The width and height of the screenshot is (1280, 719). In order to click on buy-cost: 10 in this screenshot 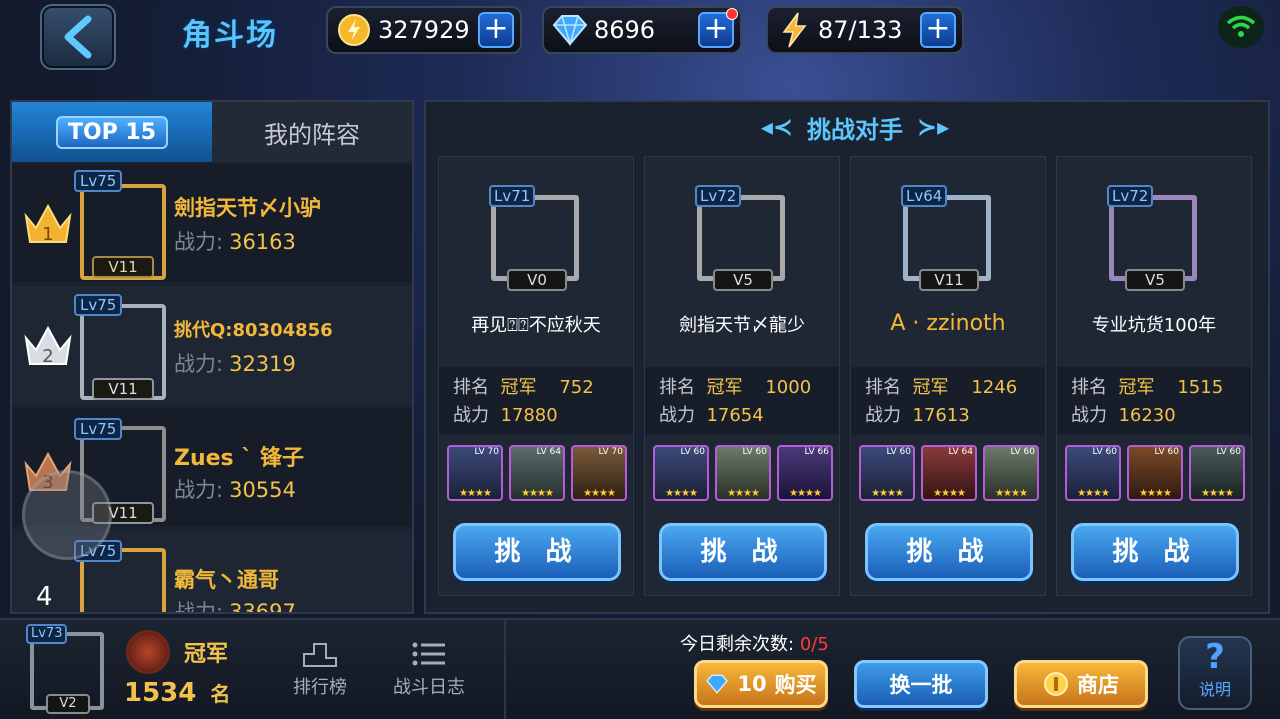, I will do `click(752, 684)`.